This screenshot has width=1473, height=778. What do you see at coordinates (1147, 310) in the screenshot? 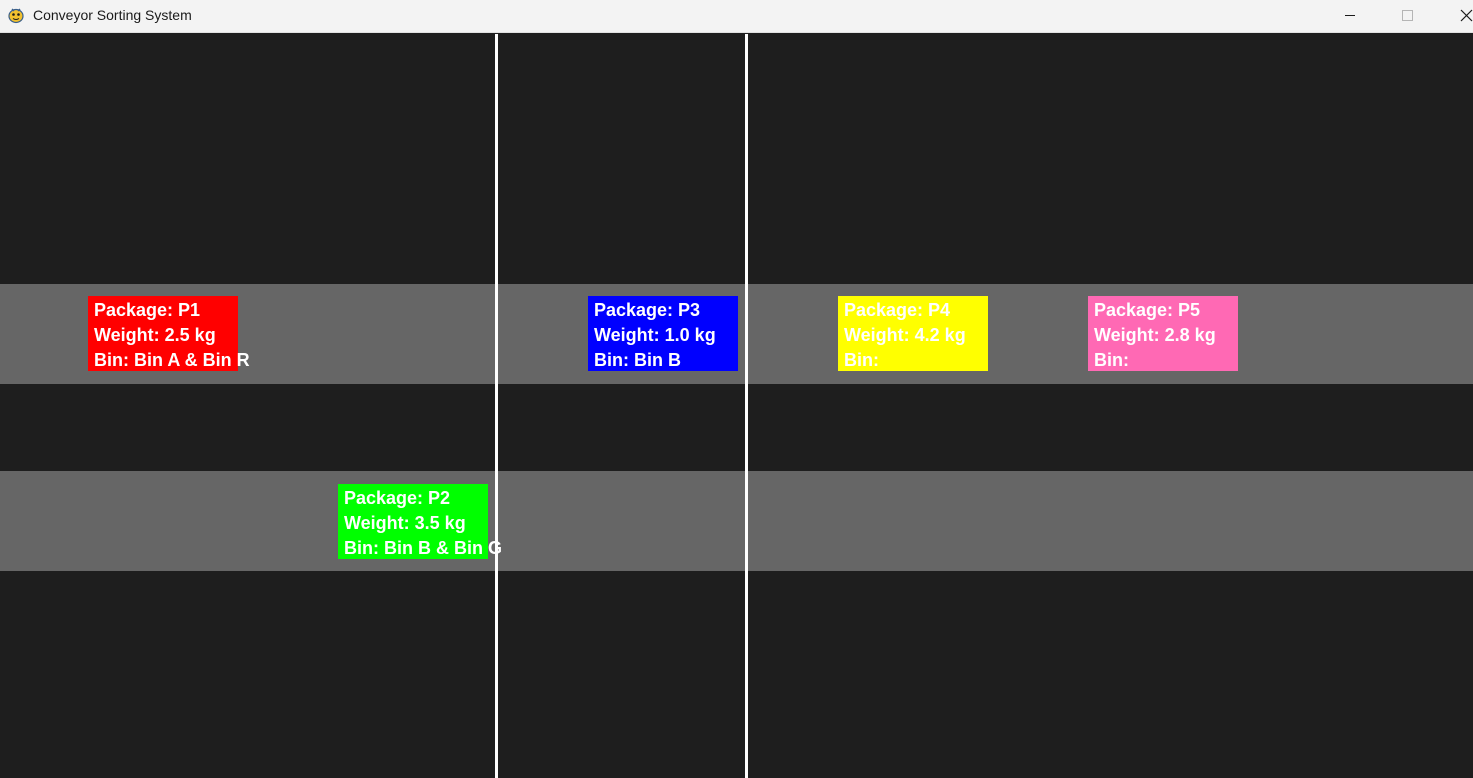
I see `package-name-text: Package: P5` at bounding box center [1147, 310].